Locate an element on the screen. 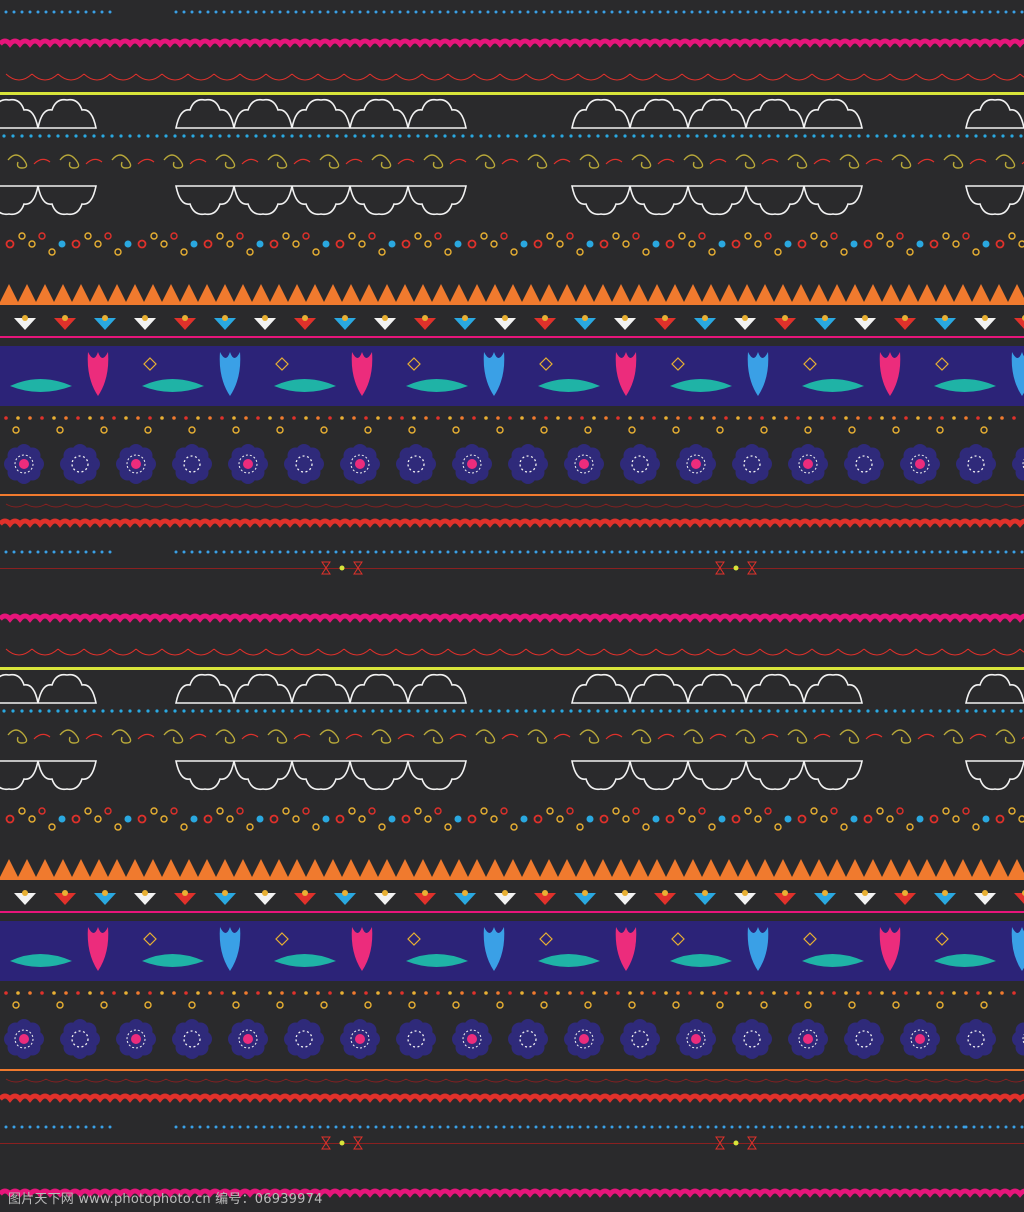 Image resolution: width=1024 pixels, height=1212 pixels. magenta-thin-line is located at coordinates (512, 912).